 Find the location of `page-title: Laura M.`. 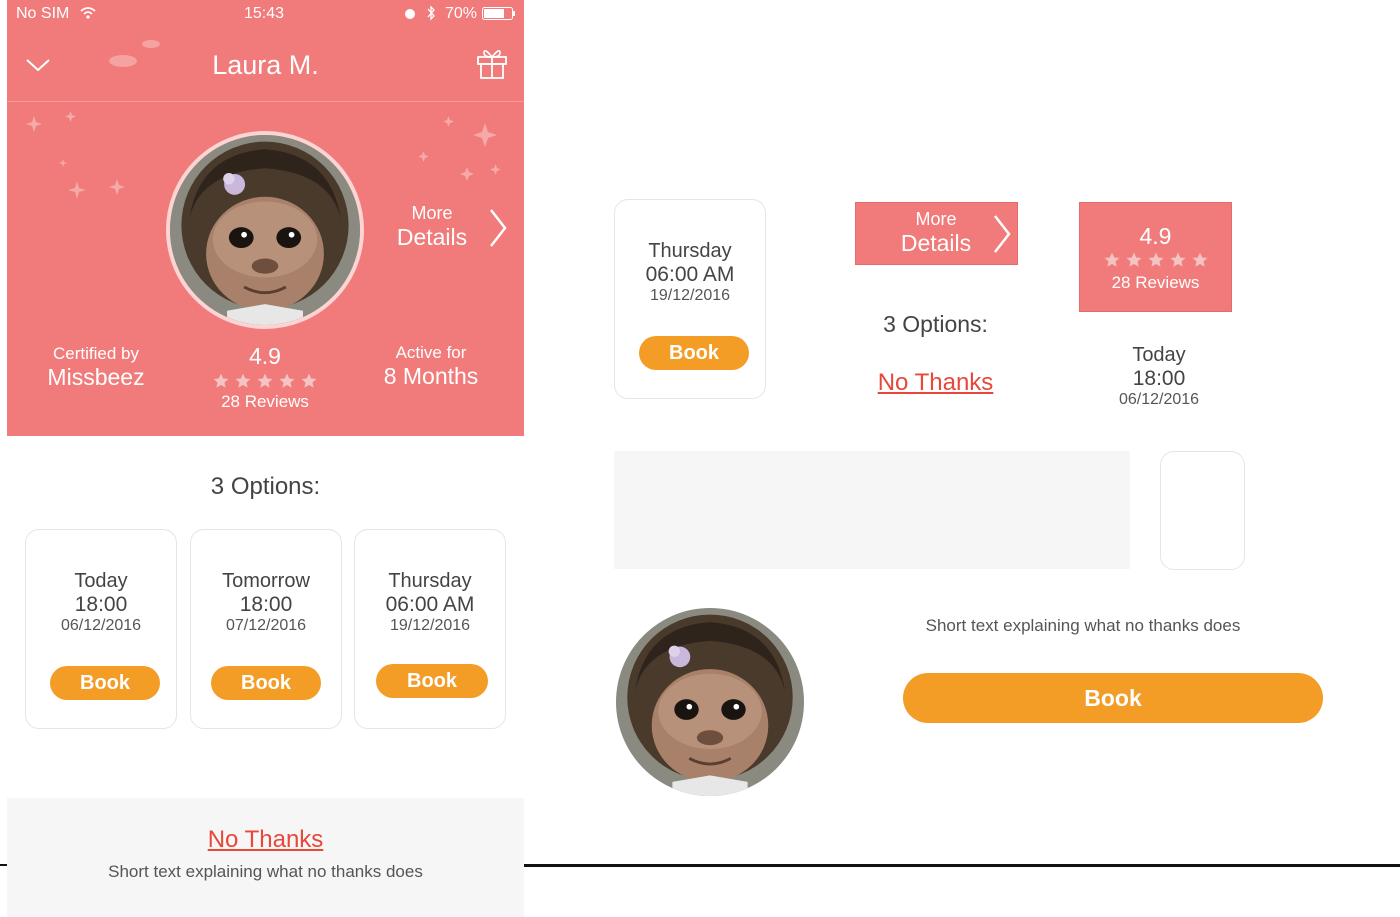

page-title: Laura M. is located at coordinates (265, 65).